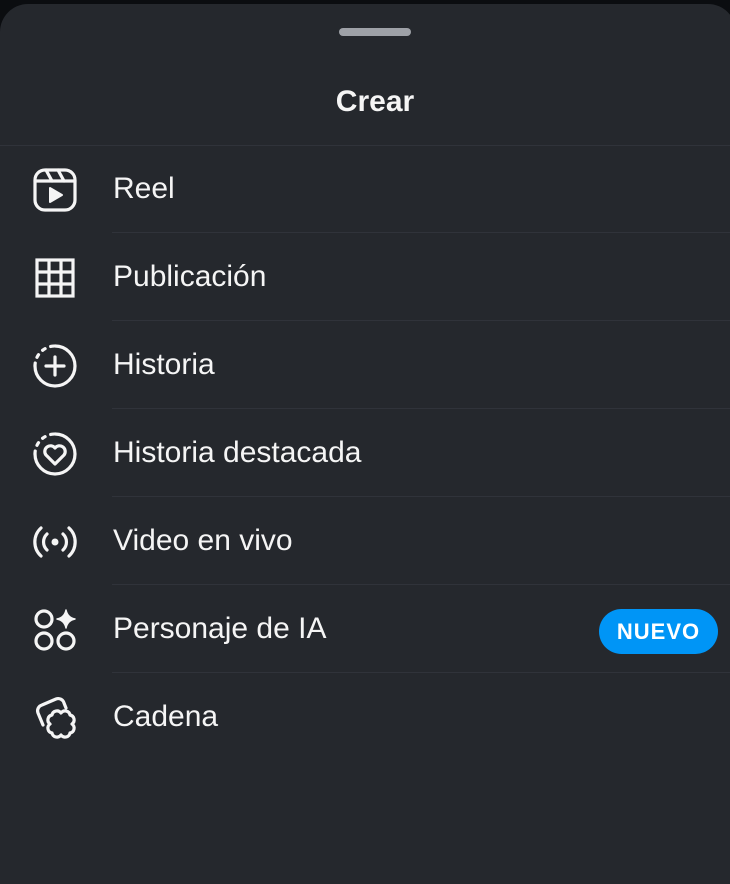 The image size is (730, 884). I want to click on new-badge: NUEVO, so click(658, 631).